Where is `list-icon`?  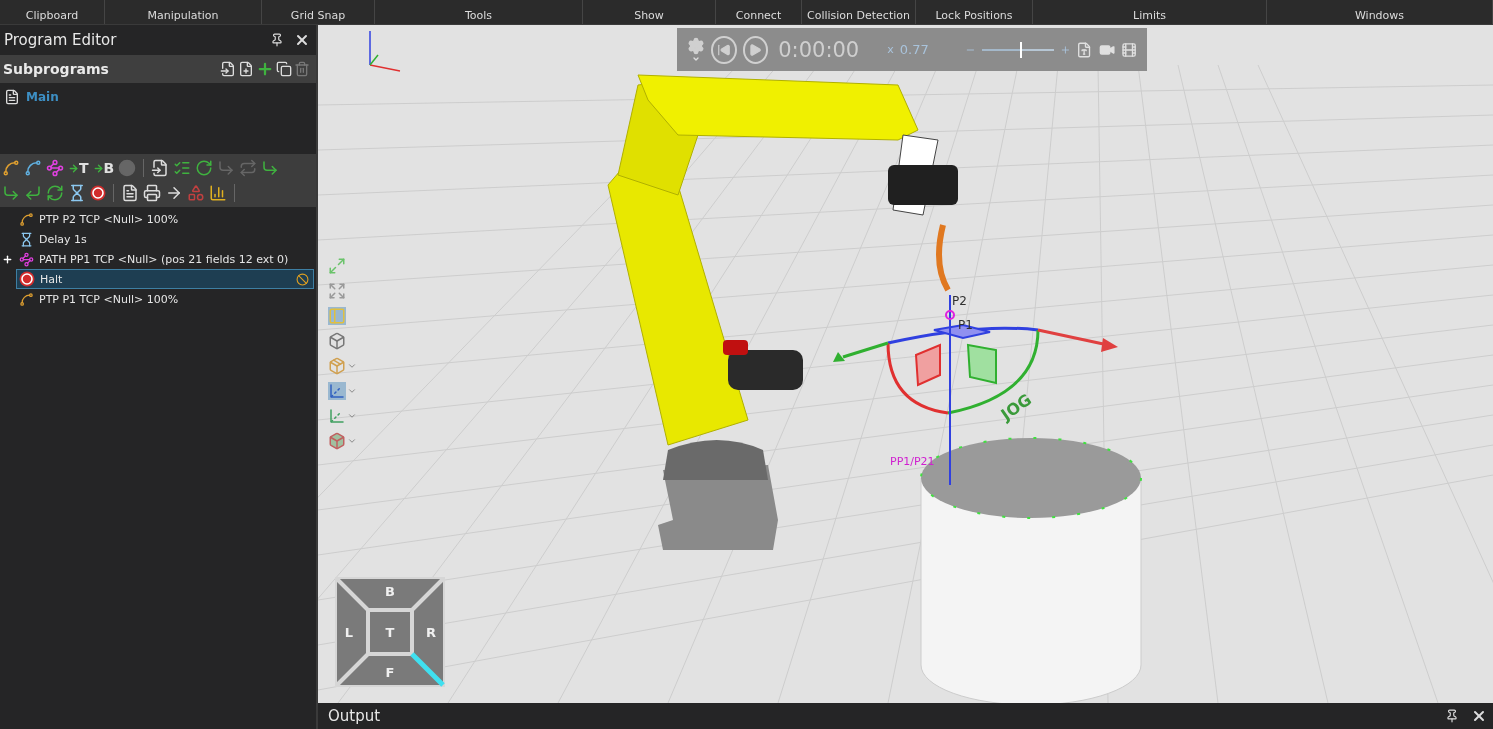
list-icon is located at coordinates (182, 168).